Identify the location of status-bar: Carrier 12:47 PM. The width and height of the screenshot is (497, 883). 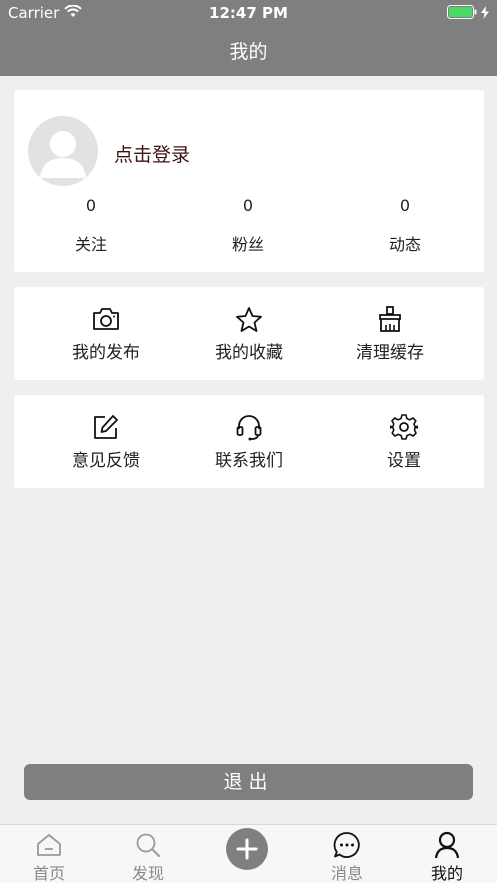
(248, 13).